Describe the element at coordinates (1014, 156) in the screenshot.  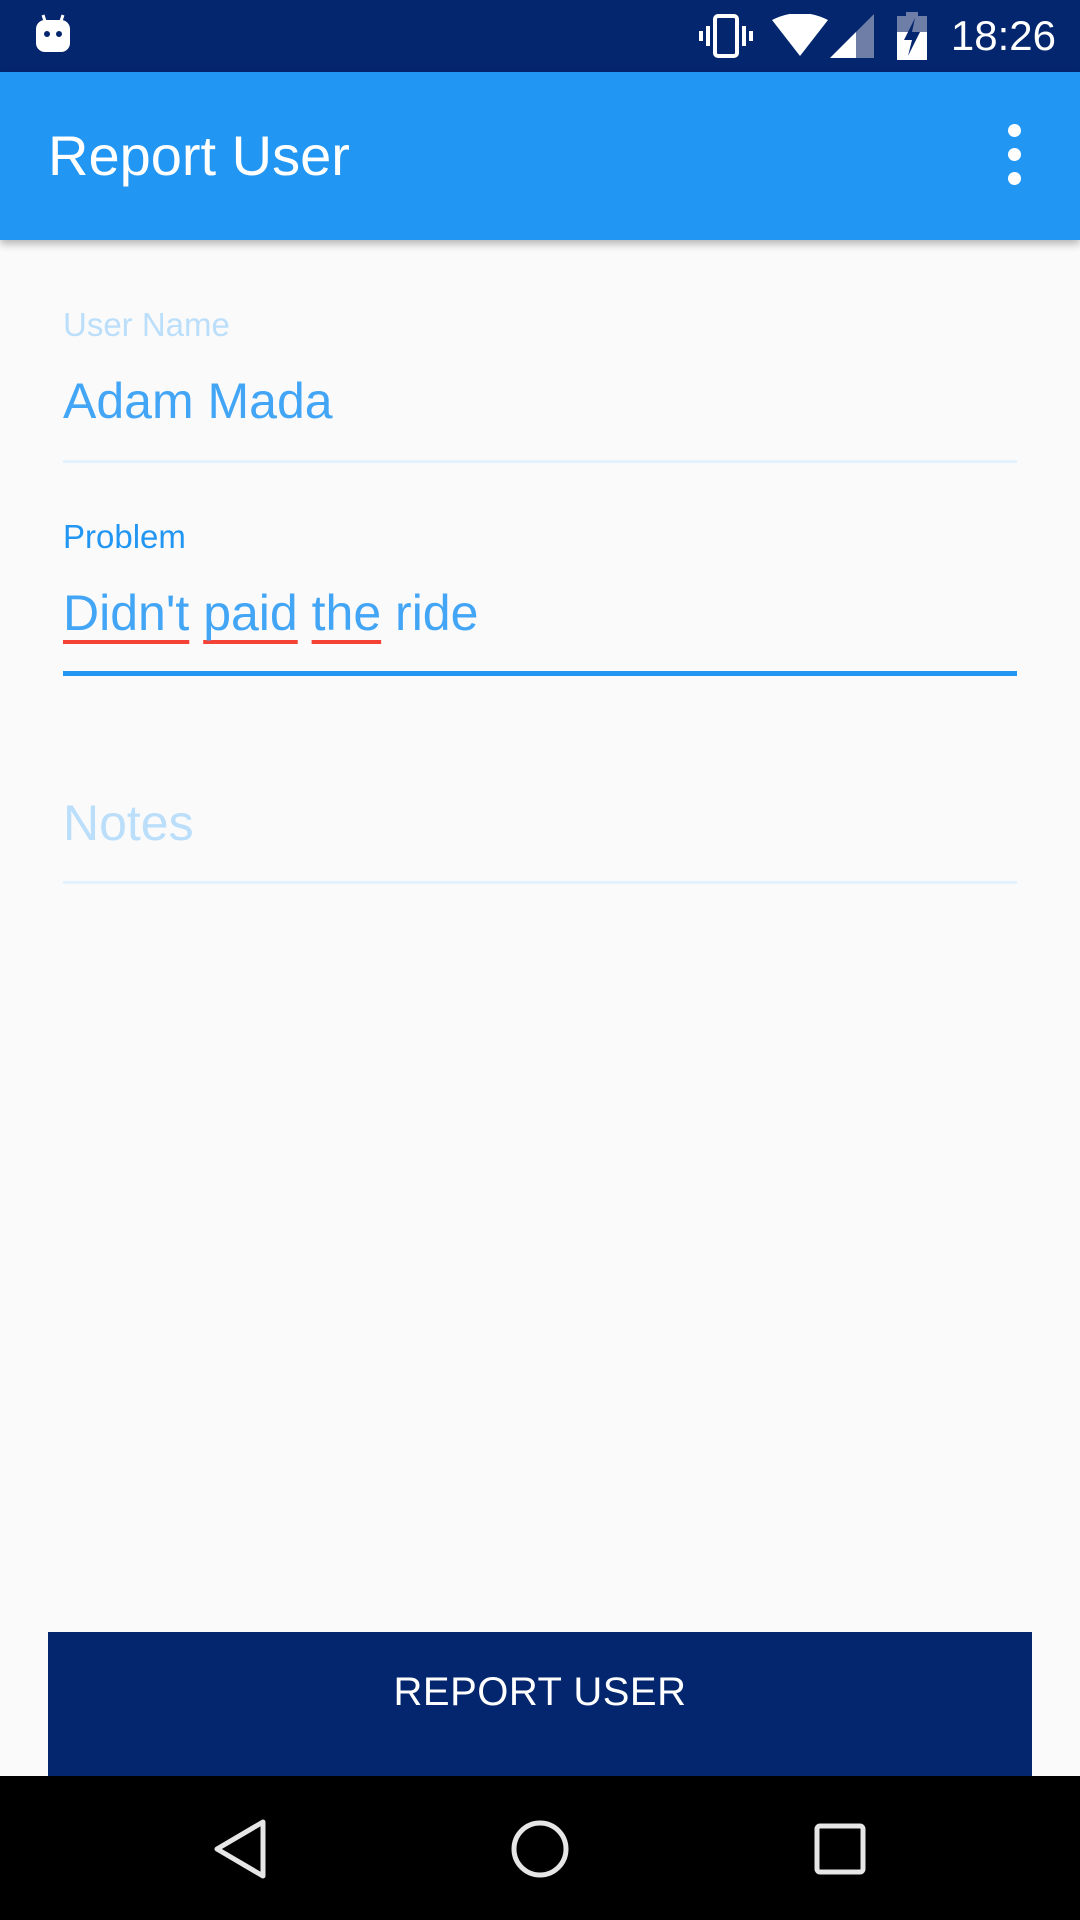
I see `more-vert-icon` at that location.